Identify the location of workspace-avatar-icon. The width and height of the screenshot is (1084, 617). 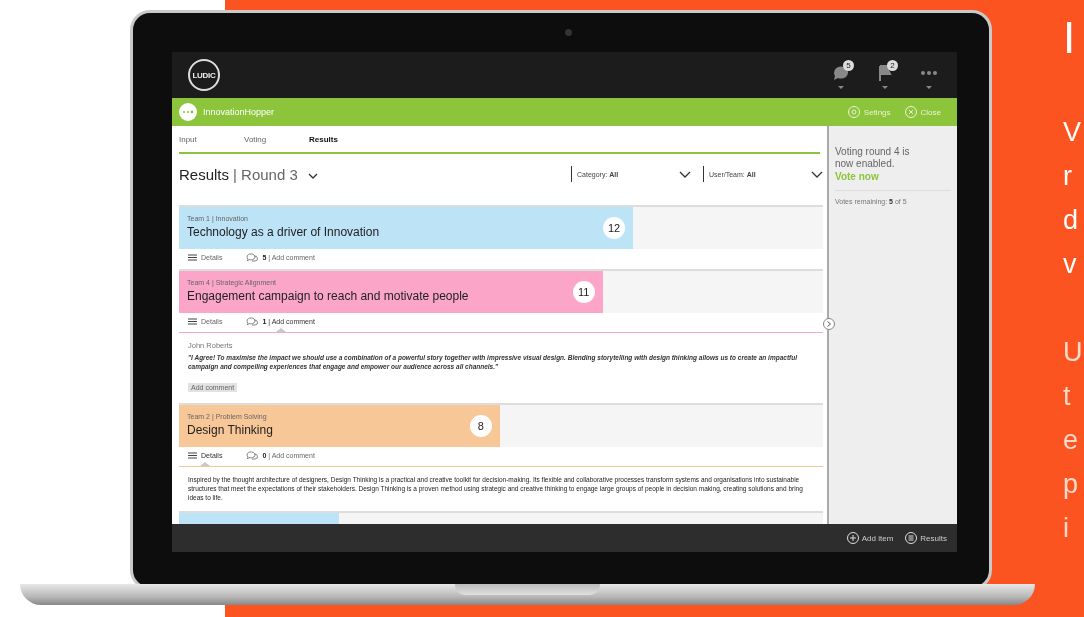
(188, 112).